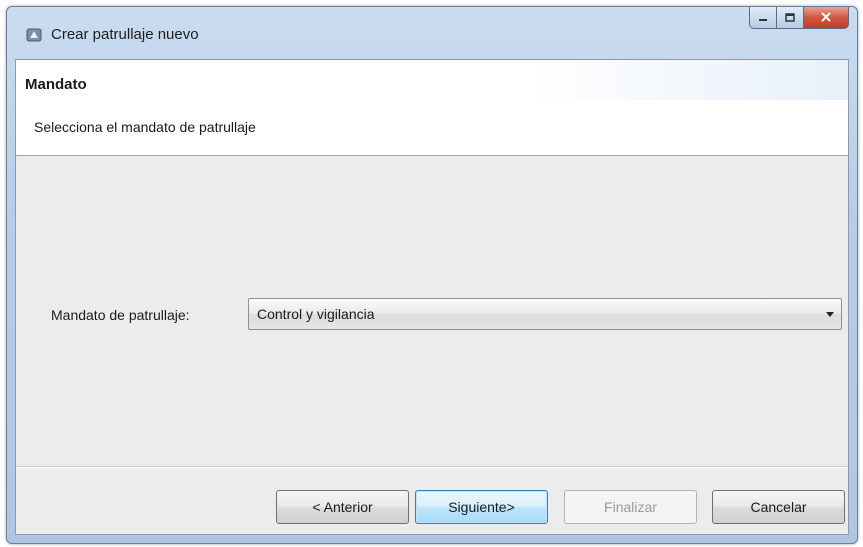  Describe the element at coordinates (432, 33) in the screenshot. I see `title-bar: Crear patrullaje nuevo` at that location.